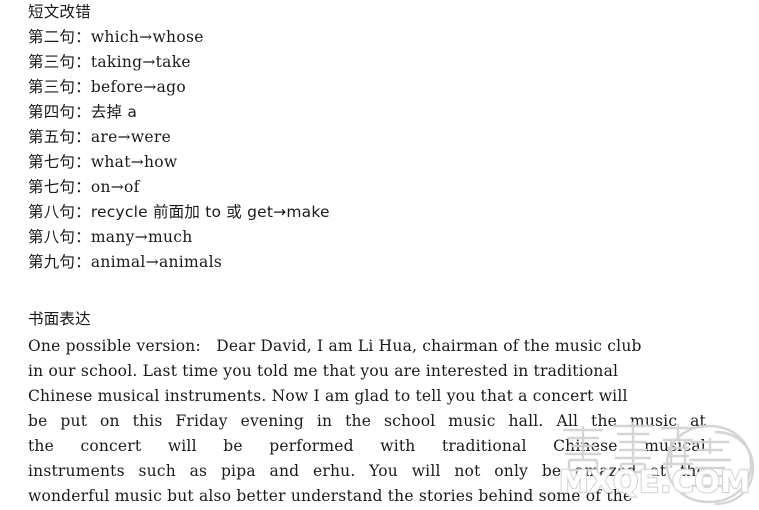 This screenshot has width=759, height=510. What do you see at coordinates (140, 62) in the screenshot?
I see `correction-change: taking→take` at bounding box center [140, 62].